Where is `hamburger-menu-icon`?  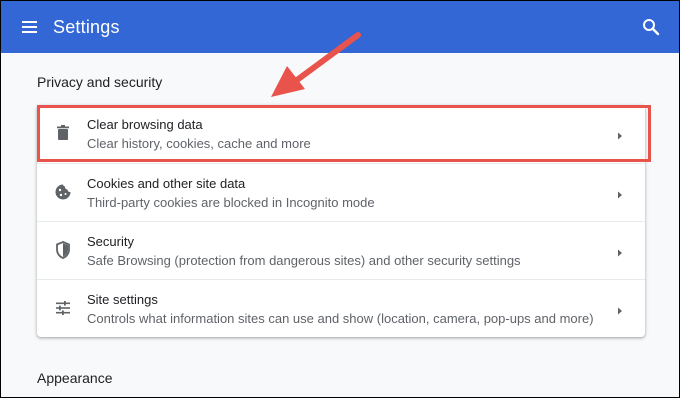
hamburger-menu-icon is located at coordinates (31, 27).